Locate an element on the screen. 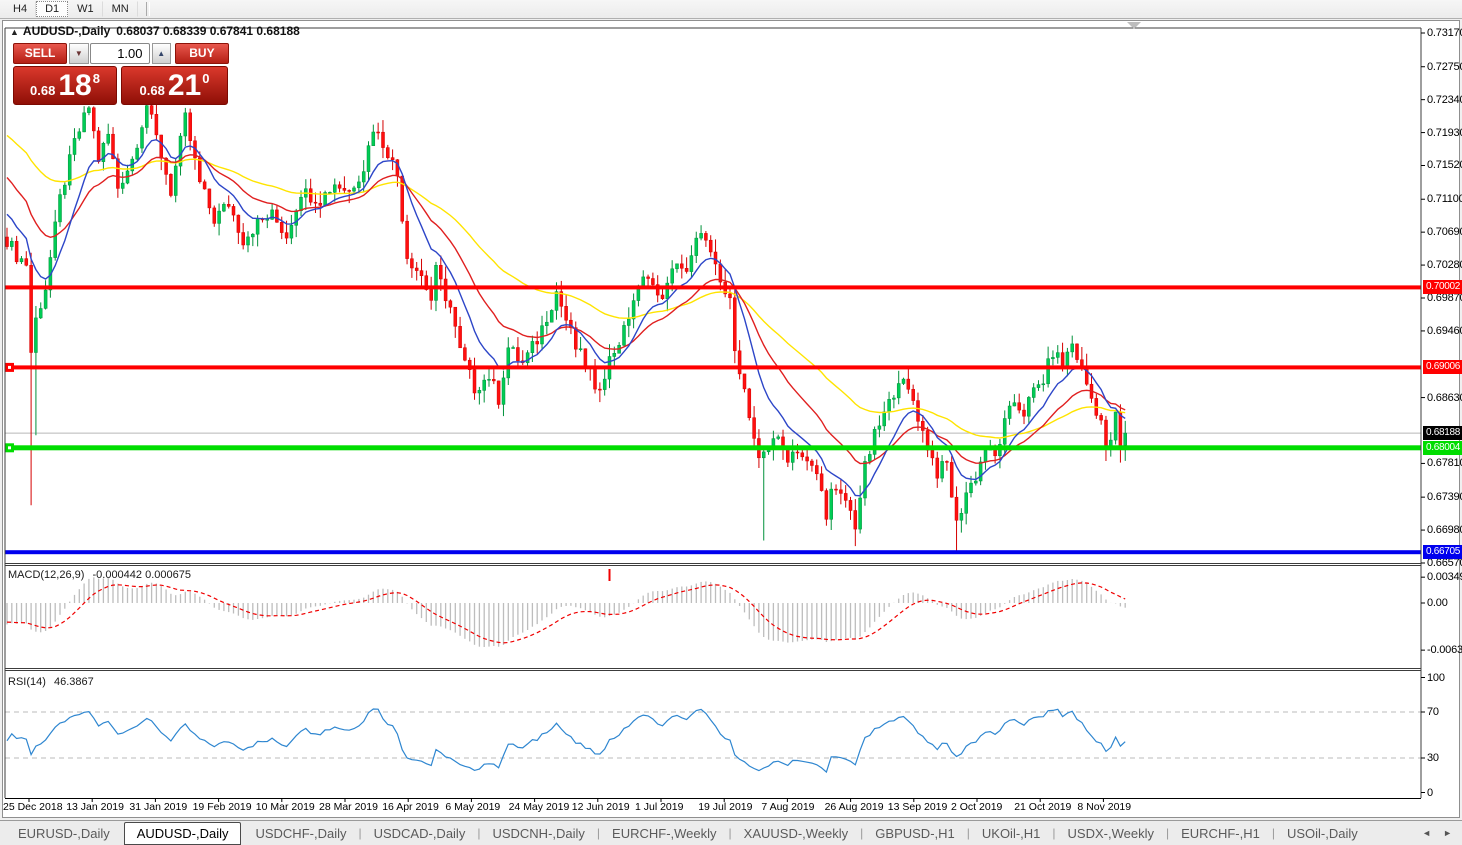  chart-tab-usdcad-daily: USDCAD-,Daily is located at coordinates (420, 833).